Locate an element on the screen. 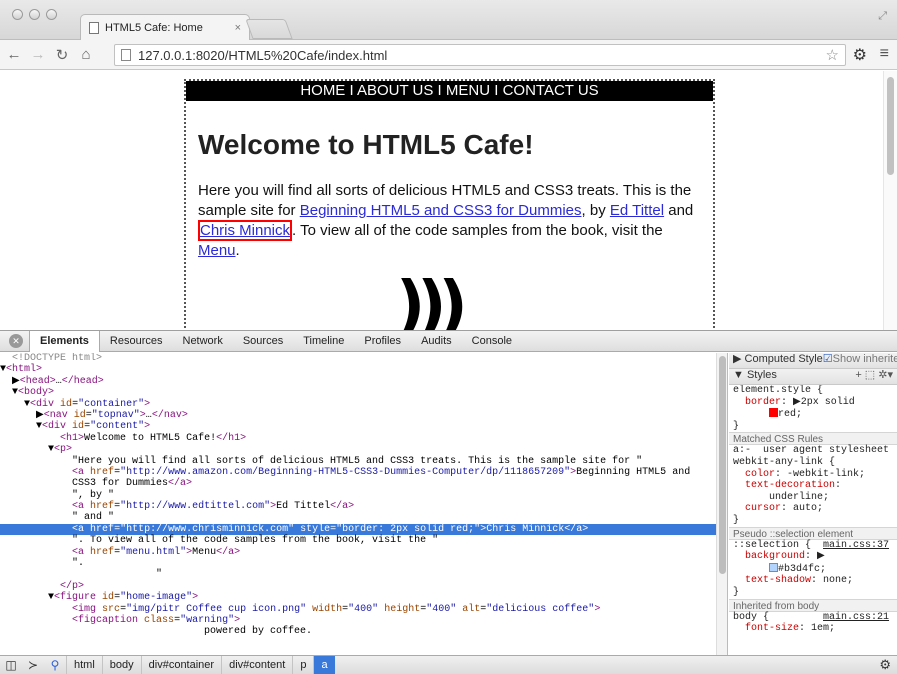 The height and width of the screenshot is (674, 897). breadcrumb-item: div#container is located at coordinates (180, 664).